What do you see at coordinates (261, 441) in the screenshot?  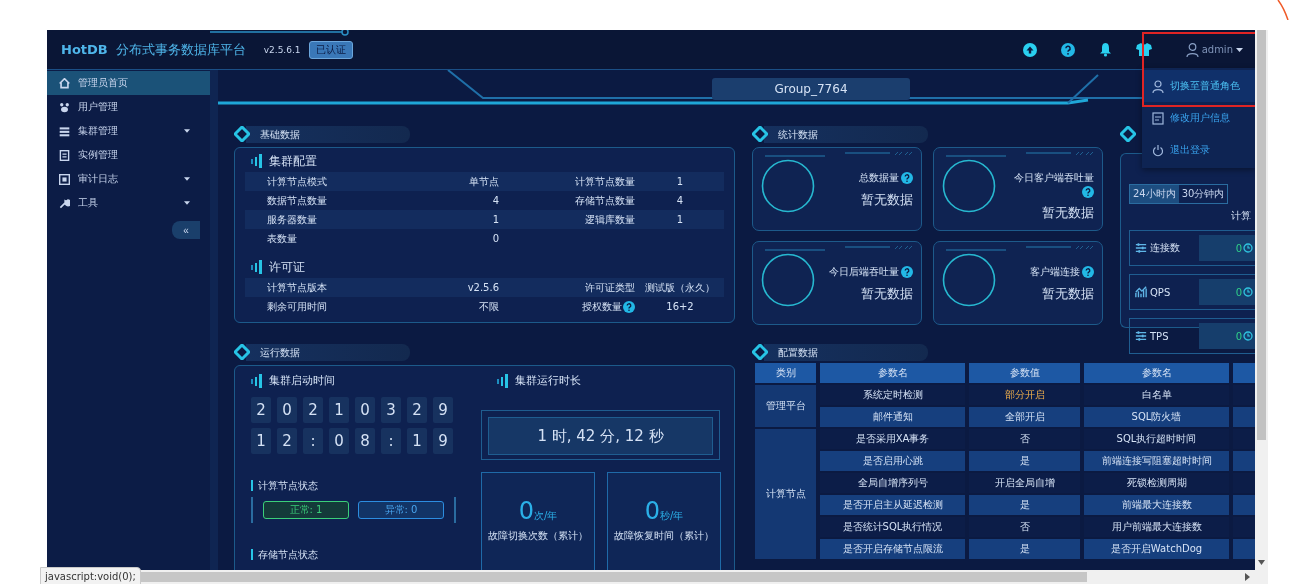 I see `digit-tile: 1` at bounding box center [261, 441].